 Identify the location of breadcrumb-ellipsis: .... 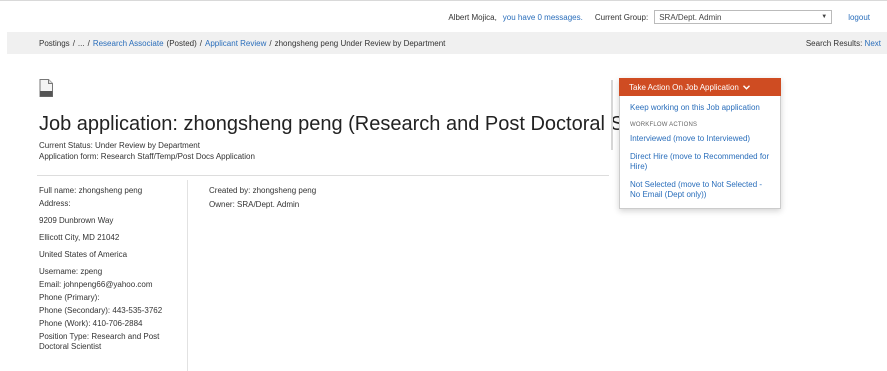
(81, 43).